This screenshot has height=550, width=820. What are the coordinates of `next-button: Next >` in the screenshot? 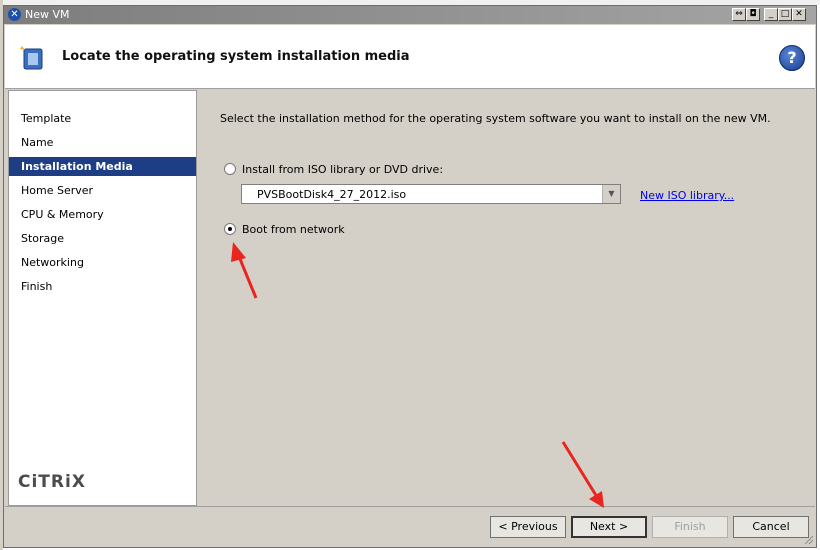 It's located at (609, 527).